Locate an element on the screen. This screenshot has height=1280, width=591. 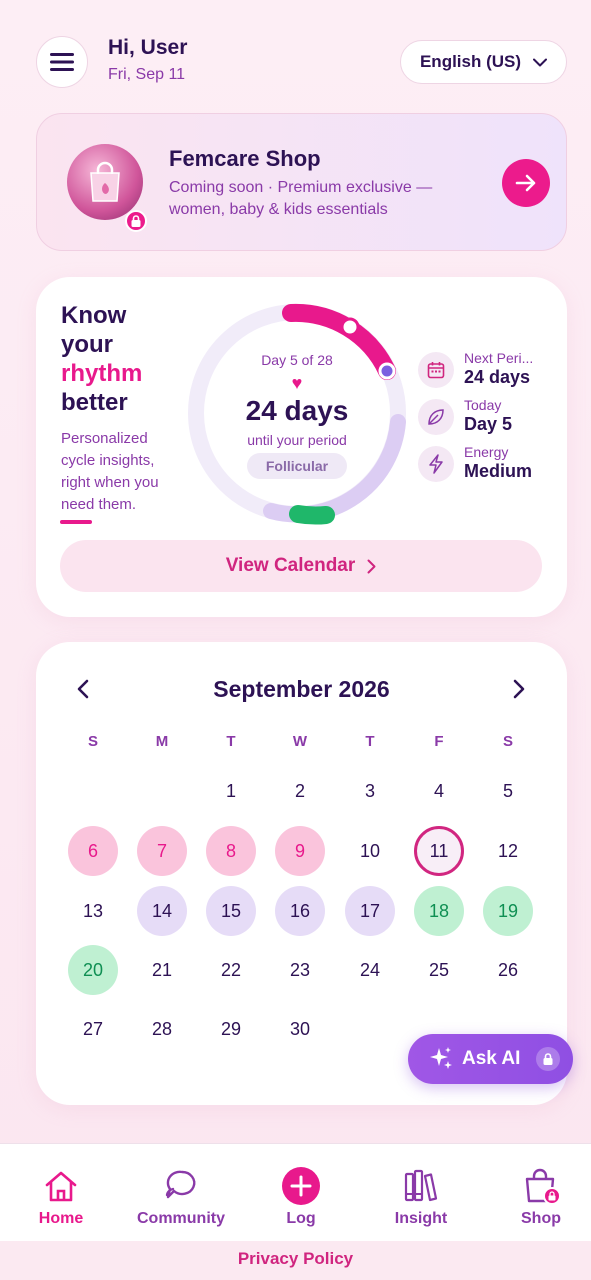
calendar-day: 3 is located at coordinates (370, 791).